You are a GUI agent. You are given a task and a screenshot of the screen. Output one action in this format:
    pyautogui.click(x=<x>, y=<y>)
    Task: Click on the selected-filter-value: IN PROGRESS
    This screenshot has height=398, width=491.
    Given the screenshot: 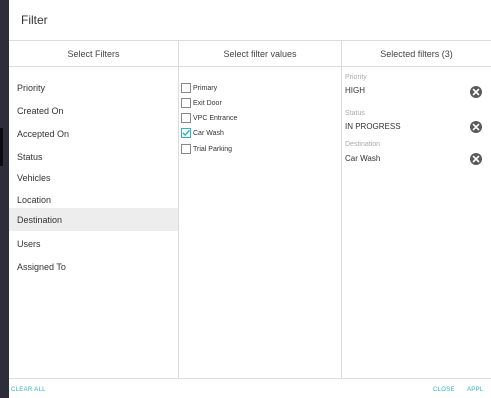 What is the action you would take?
    pyautogui.click(x=373, y=126)
    